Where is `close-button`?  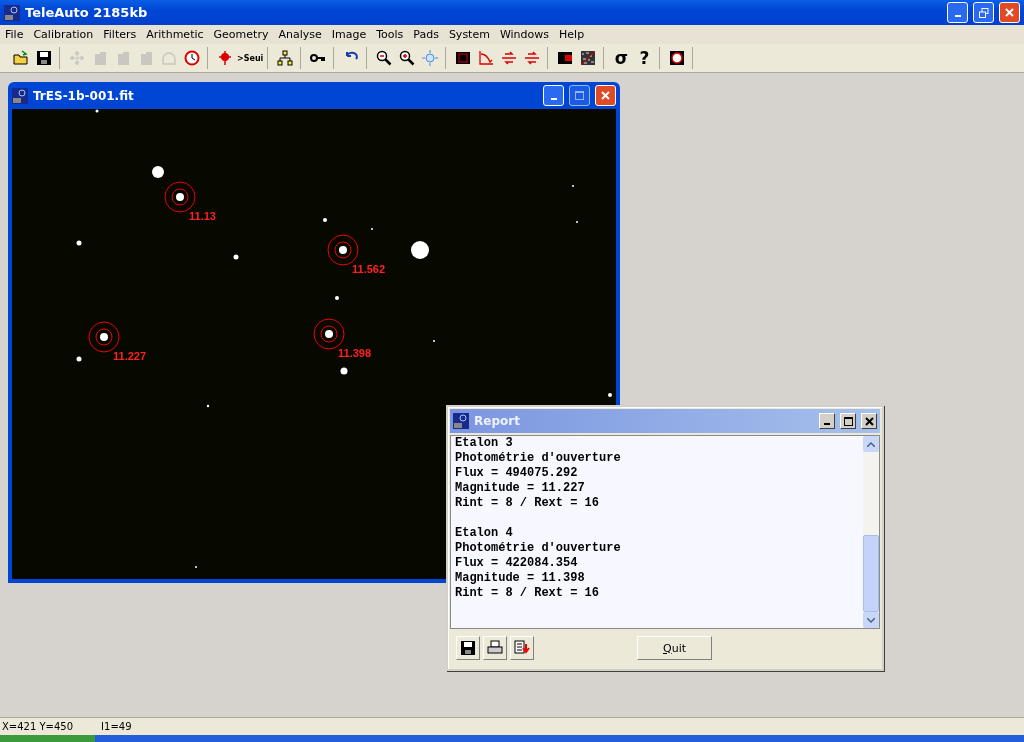 close-button is located at coordinates (869, 421).